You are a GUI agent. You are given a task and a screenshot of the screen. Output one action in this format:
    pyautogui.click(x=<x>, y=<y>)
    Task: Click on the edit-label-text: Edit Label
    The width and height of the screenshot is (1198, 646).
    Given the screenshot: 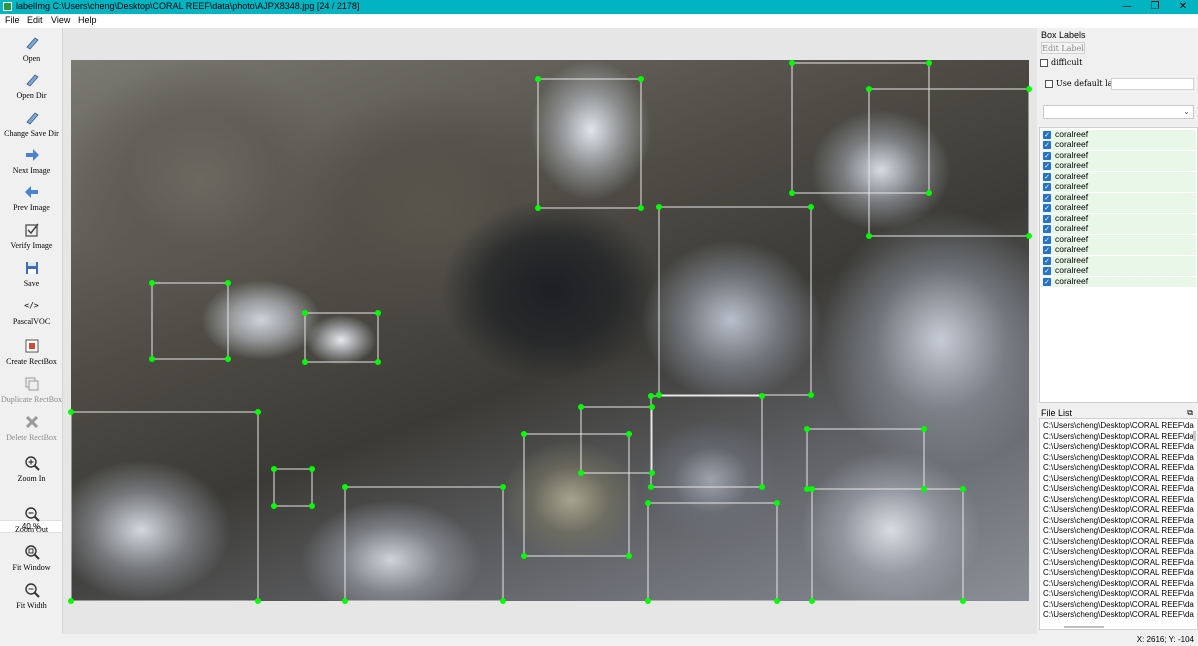 What is the action you would take?
    pyautogui.click(x=1063, y=48)
    